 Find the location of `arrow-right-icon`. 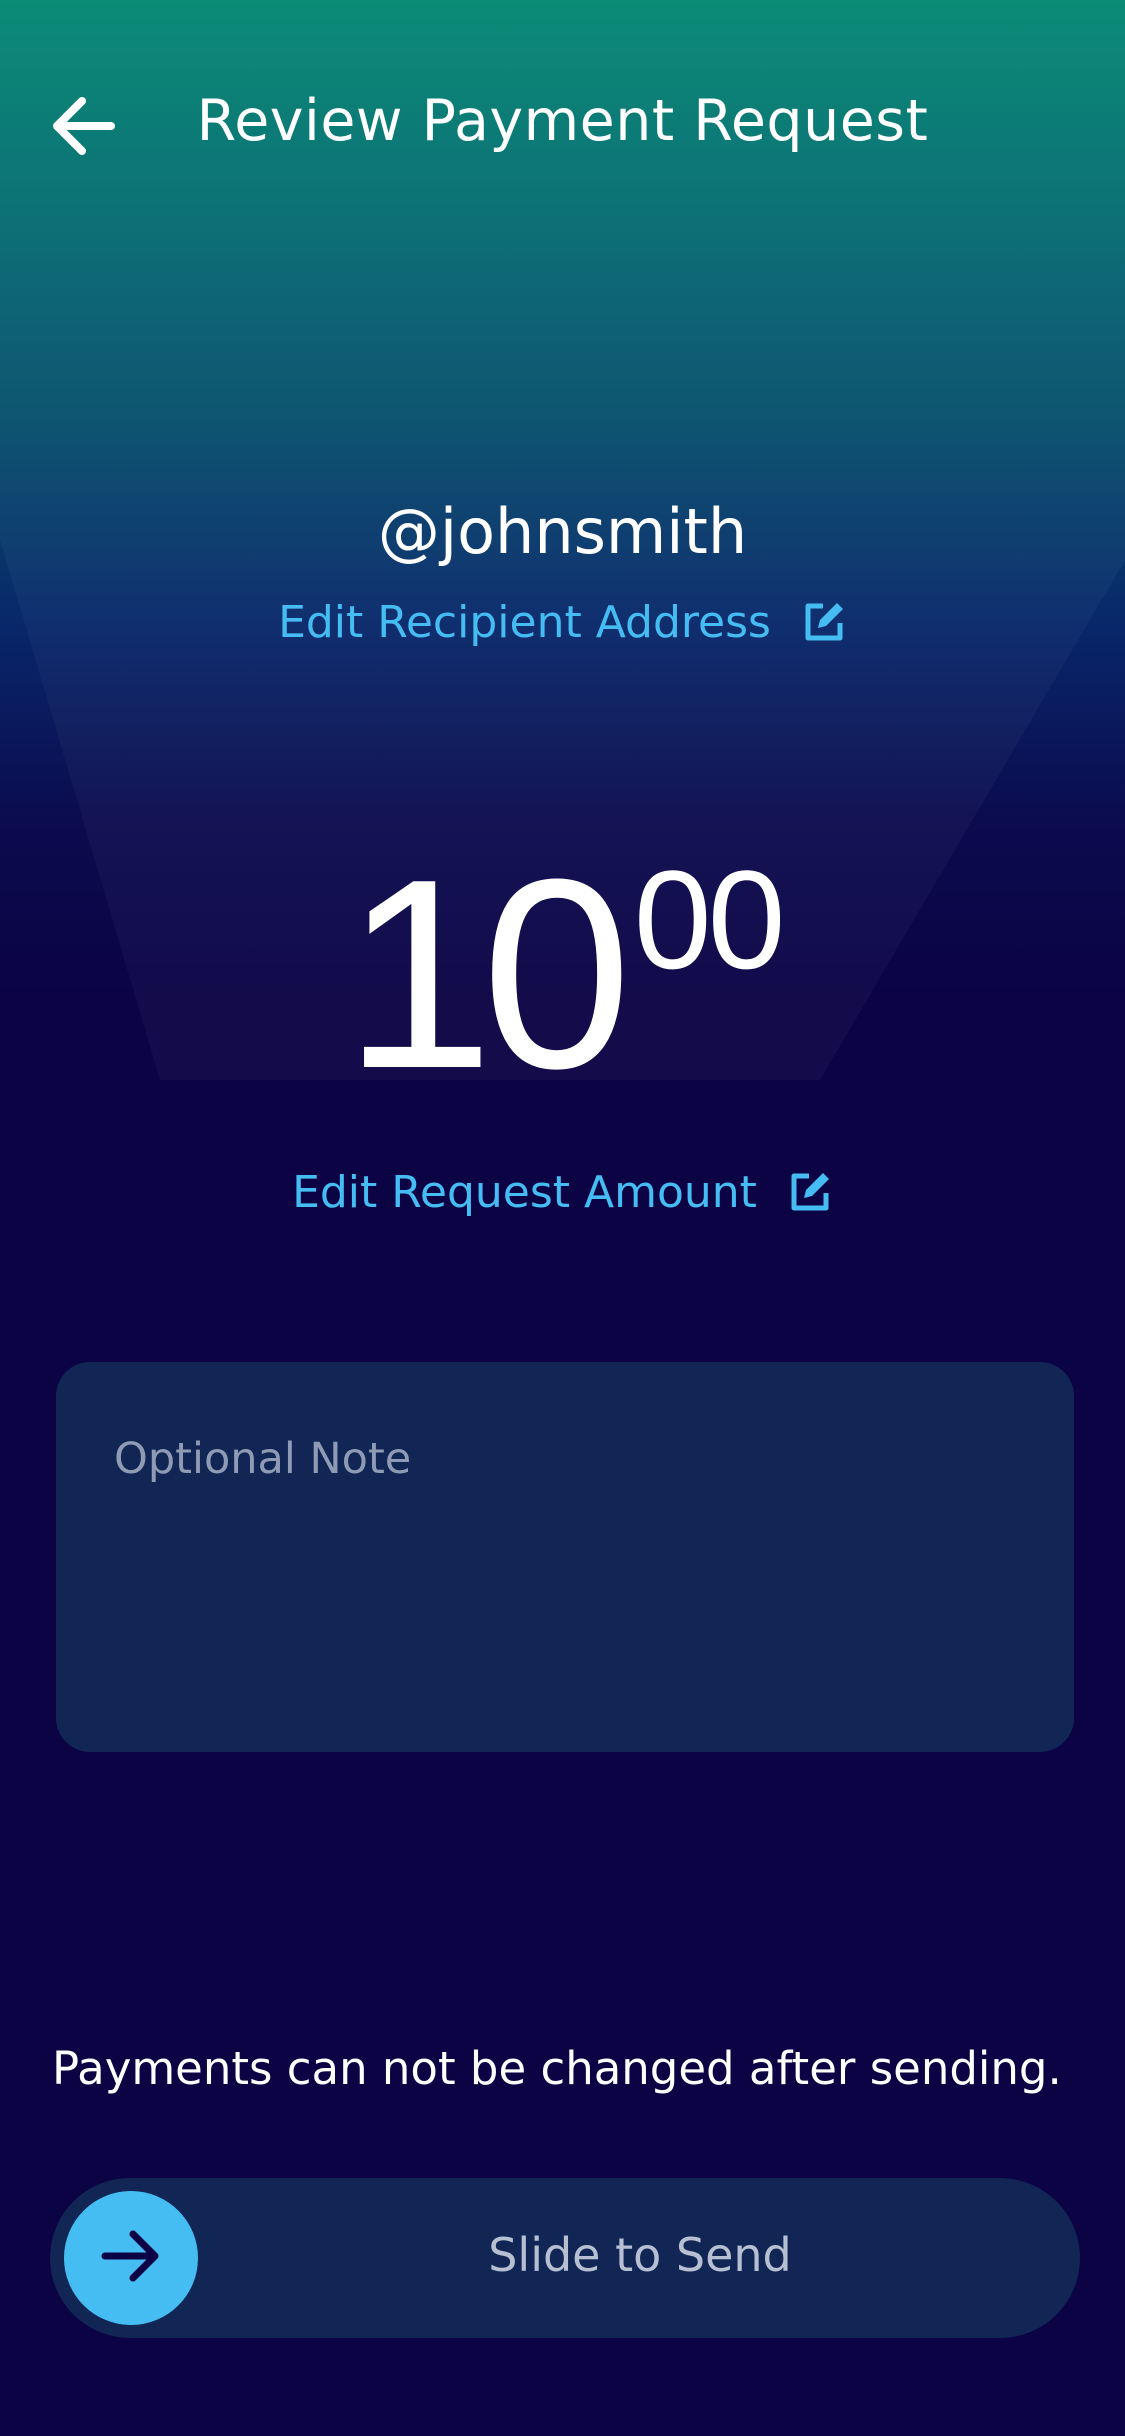

arrow-right-icon is located at coordinates (131, 2258).